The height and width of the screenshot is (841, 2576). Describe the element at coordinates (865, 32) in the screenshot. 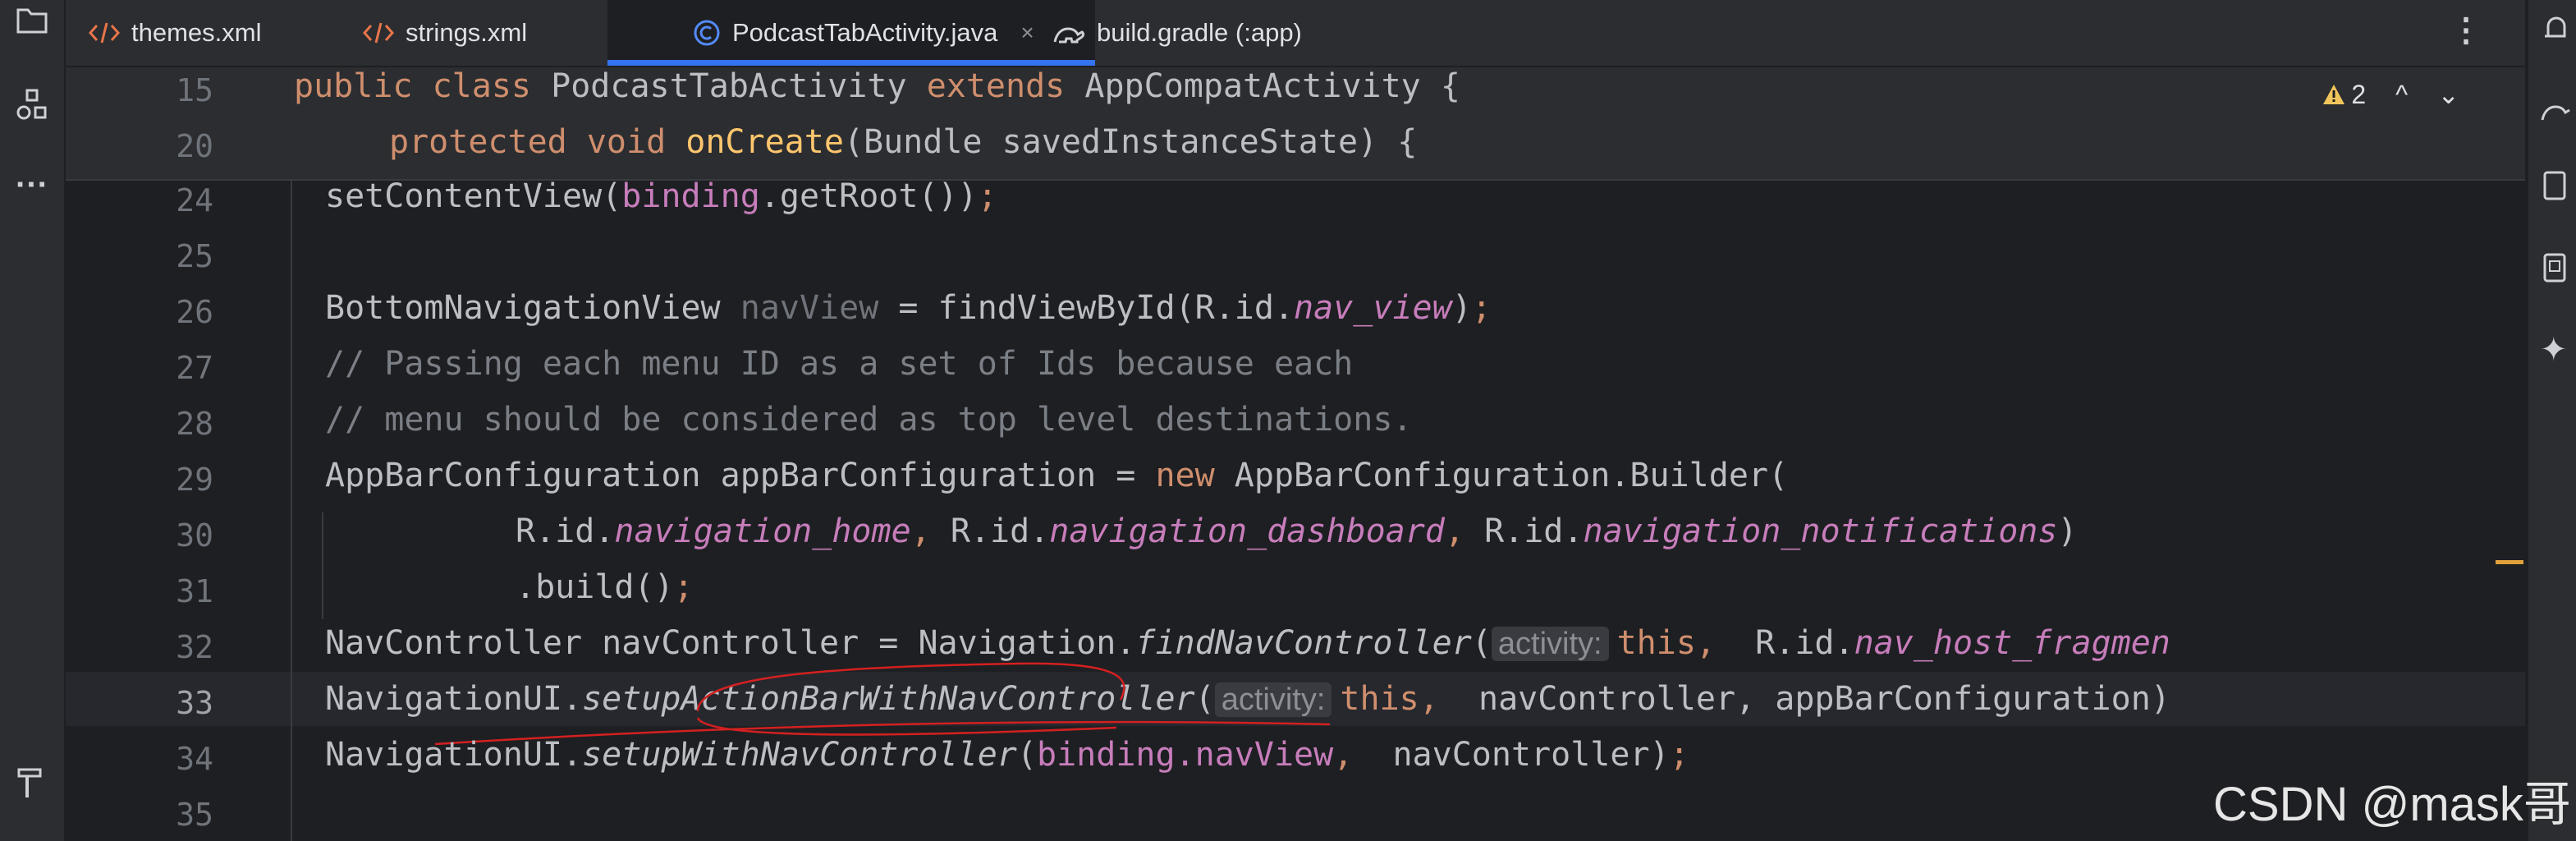

I see `tab-label: PodcastTabActivity.java` at that location.